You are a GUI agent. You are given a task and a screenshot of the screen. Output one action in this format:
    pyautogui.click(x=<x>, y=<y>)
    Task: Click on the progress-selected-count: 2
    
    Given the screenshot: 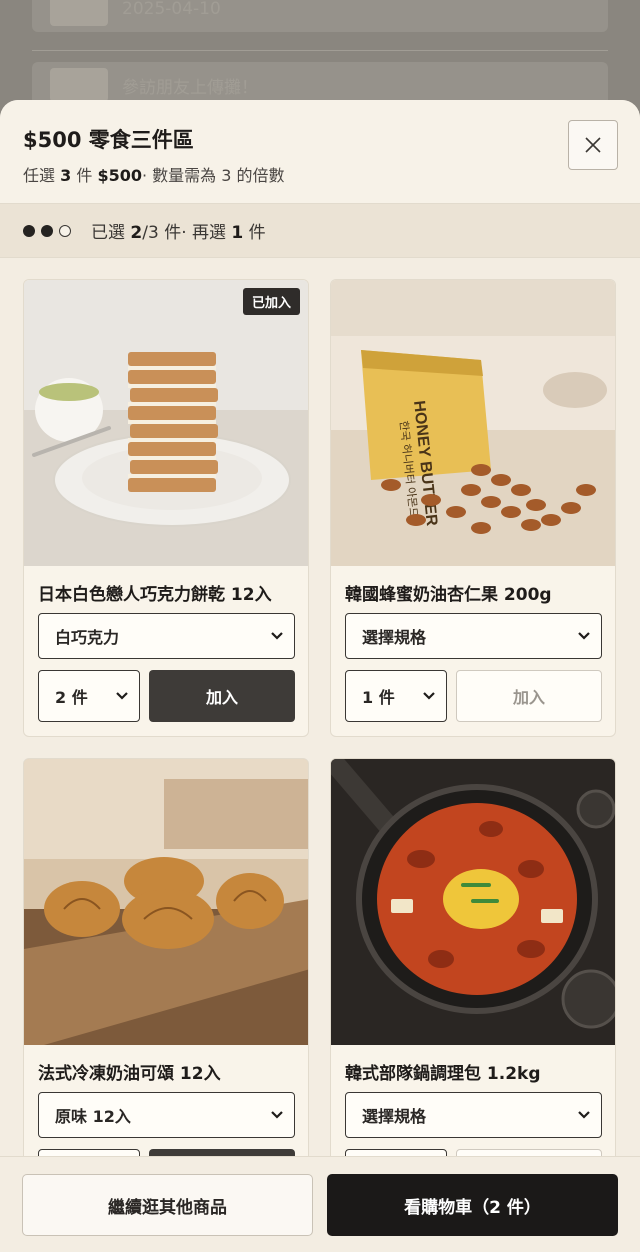 What is the action you would take?
    pyautogui.click(x=136, y=233)
    